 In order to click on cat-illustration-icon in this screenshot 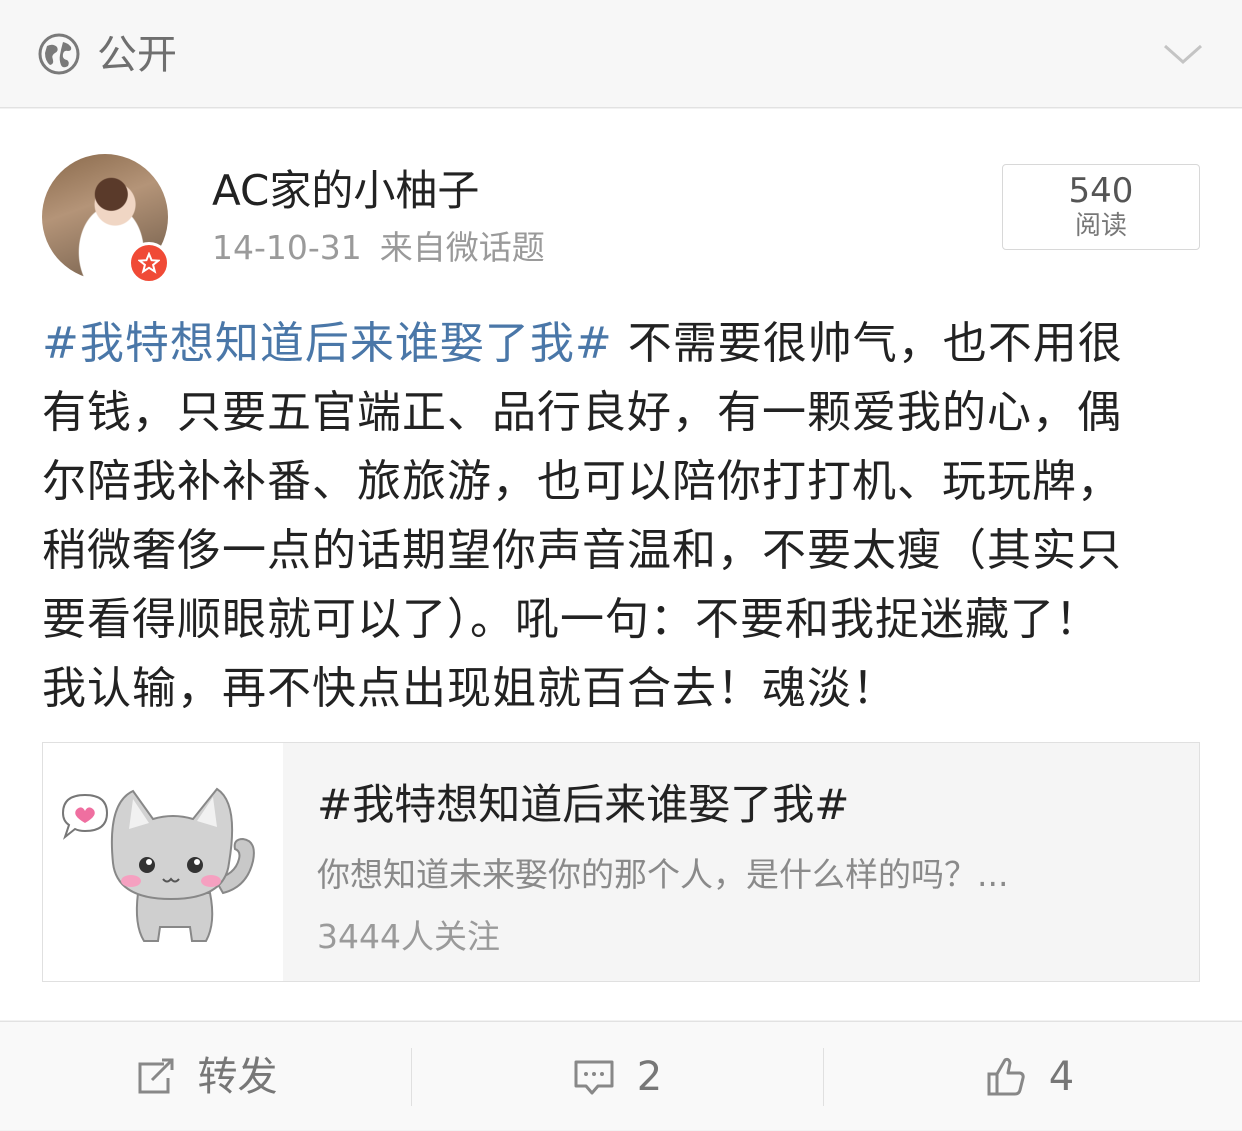, I will do `click(158, 864)`.